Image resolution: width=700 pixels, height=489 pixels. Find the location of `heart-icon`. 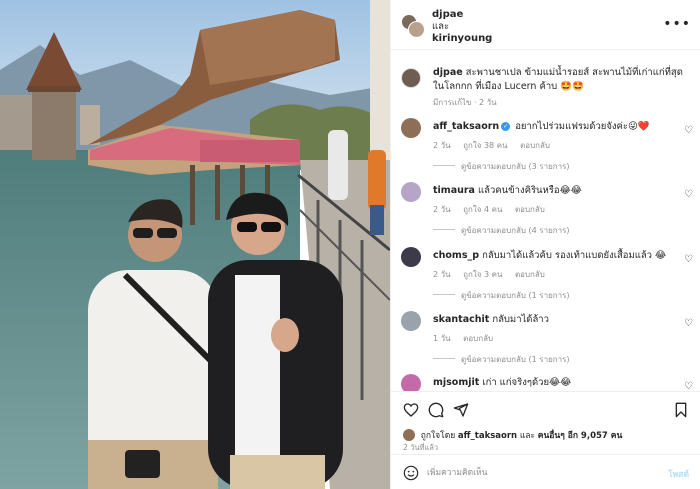

heart-icon is located at coordinates (411, 410).